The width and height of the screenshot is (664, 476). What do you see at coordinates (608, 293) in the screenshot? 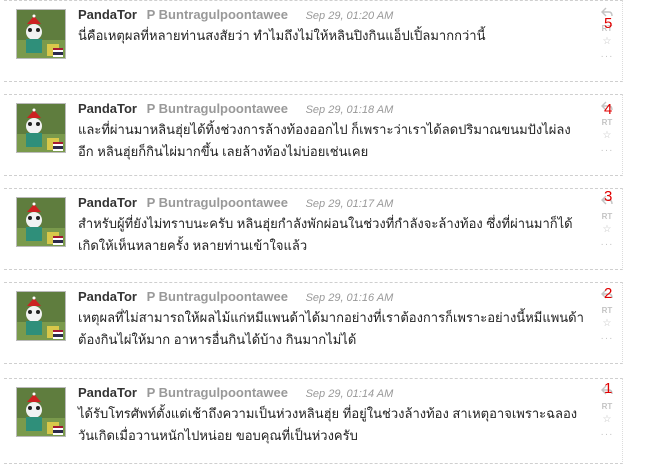
I see `tweet-annotation-number: 2` at bounding box center [608, 293].